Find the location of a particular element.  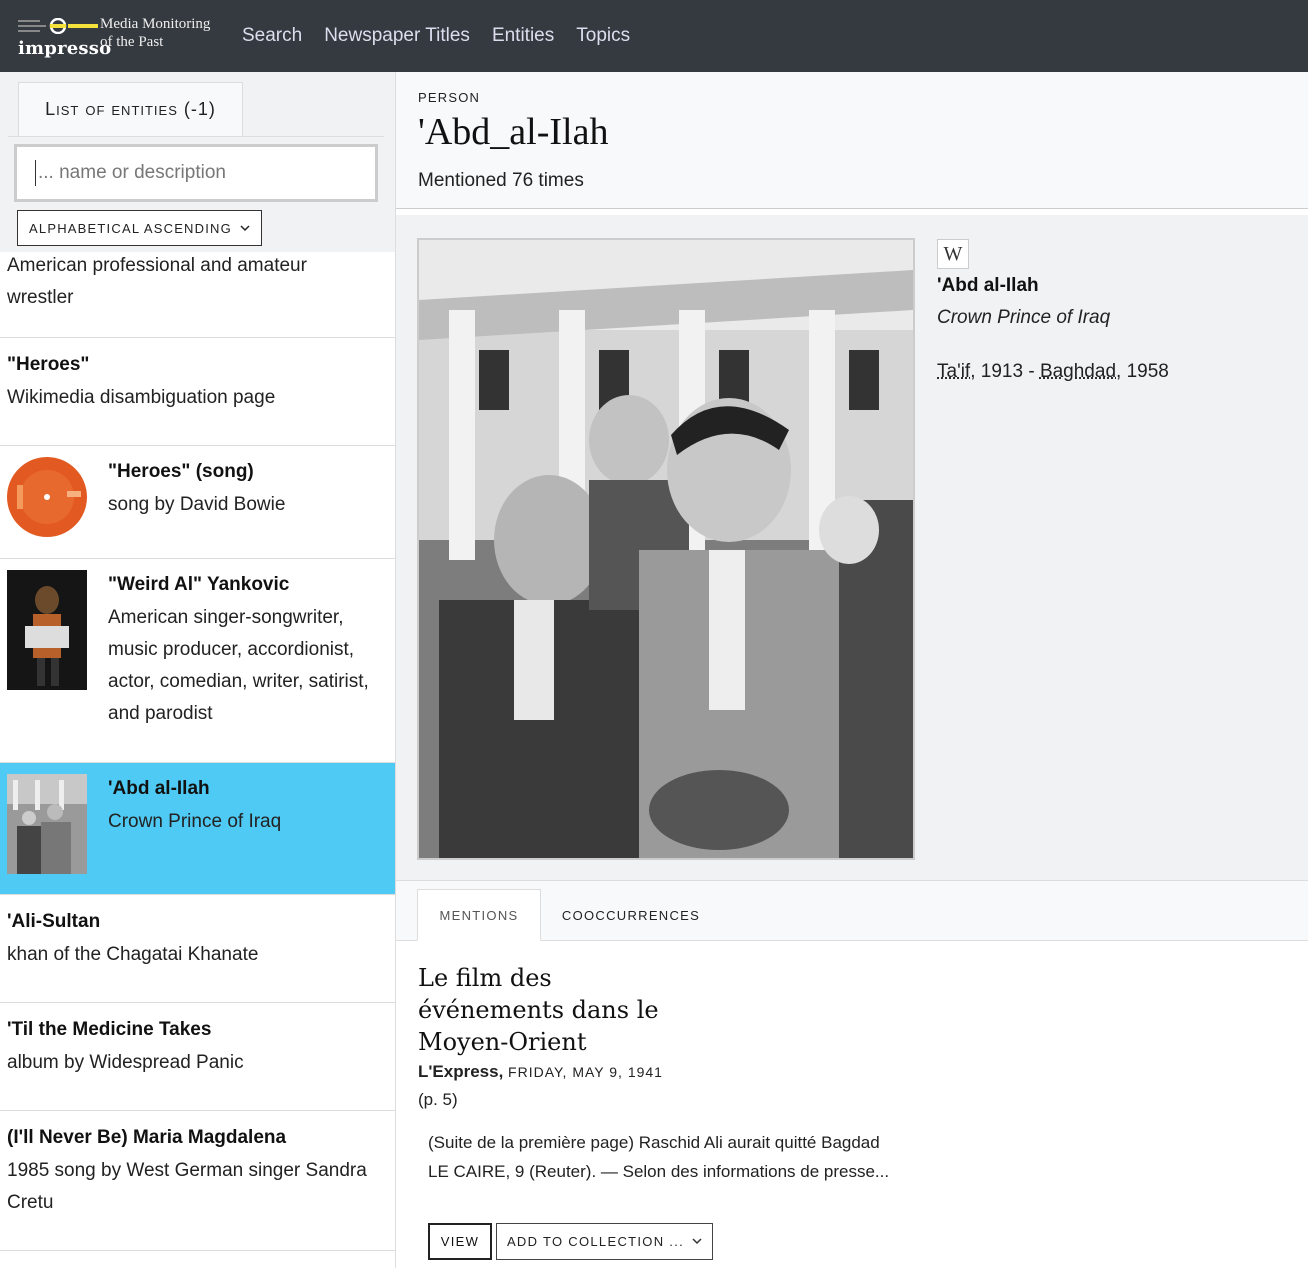

entity-description: Wikimedia disambiguation page is located at coordinates (141, 397).